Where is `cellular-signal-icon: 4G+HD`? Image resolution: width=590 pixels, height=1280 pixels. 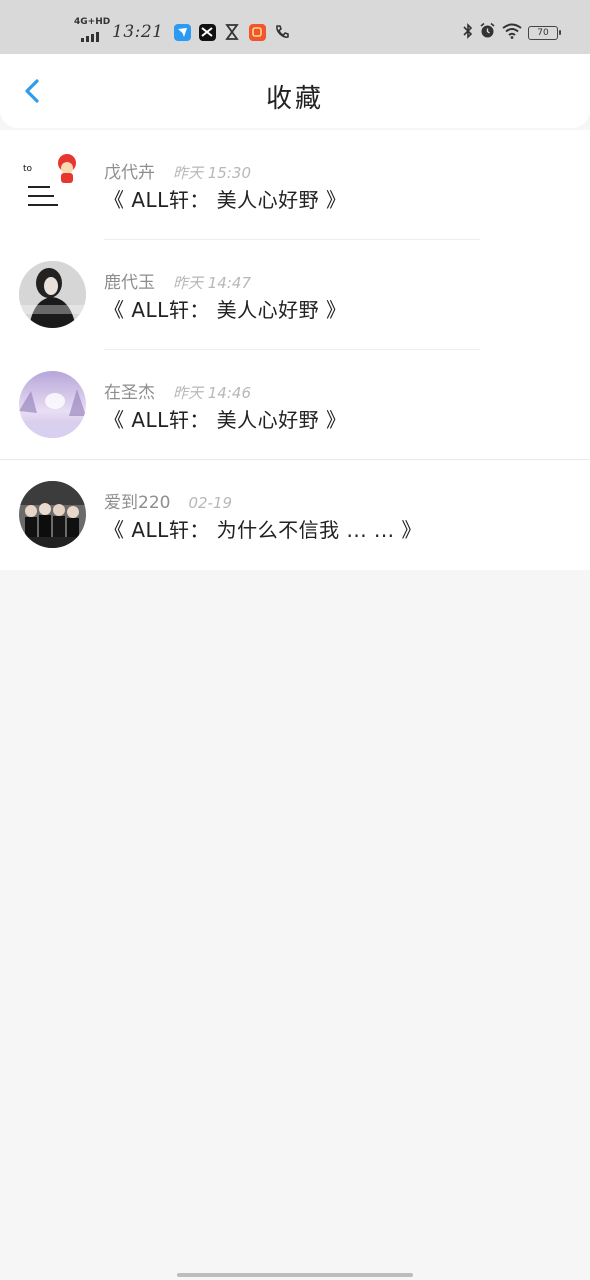 cellular-signal-icon: 4G+HD is located at coordinates (92, 30).